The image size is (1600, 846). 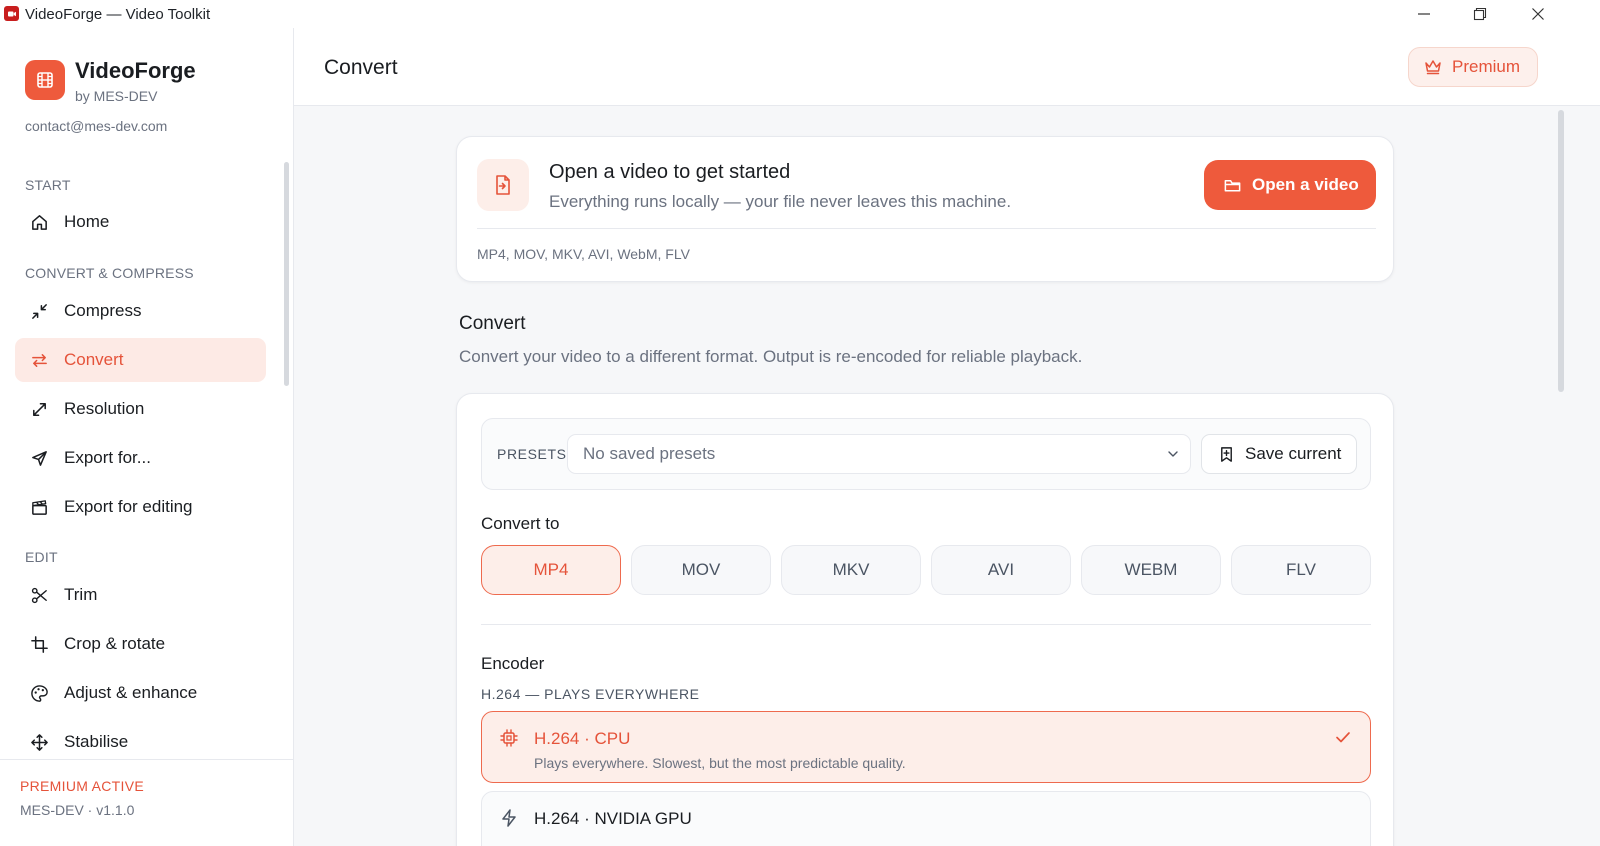 I want to click on home-icon, so click(x=39, y=222).